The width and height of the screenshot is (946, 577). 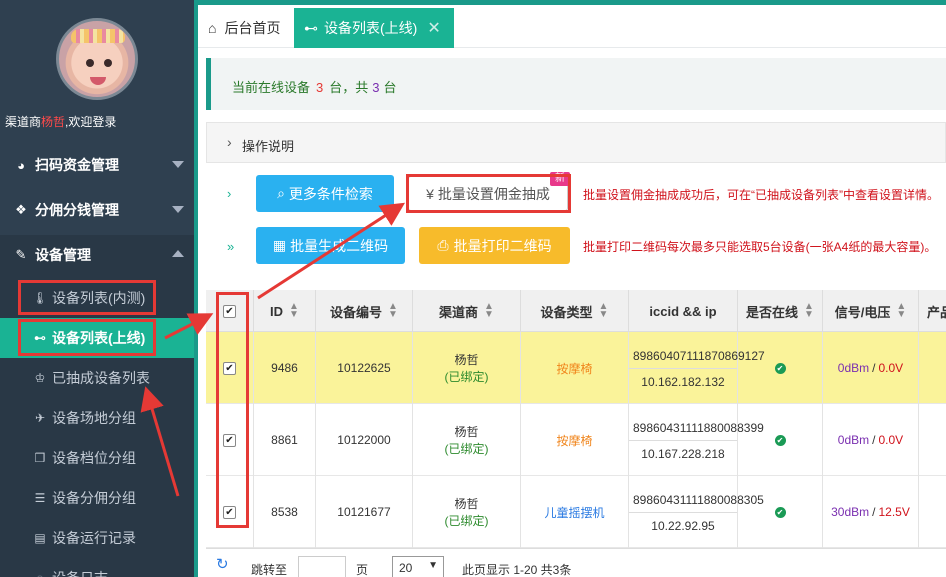 I want to click on column-header-signal: 信号/电压 ▲ ▼, so click(x=871, y=311).